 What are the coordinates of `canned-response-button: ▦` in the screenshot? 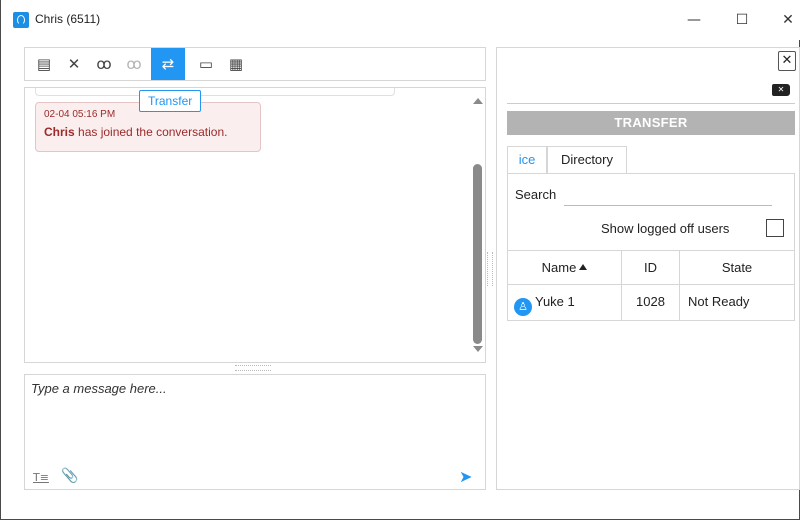 It's located at (236, 64).